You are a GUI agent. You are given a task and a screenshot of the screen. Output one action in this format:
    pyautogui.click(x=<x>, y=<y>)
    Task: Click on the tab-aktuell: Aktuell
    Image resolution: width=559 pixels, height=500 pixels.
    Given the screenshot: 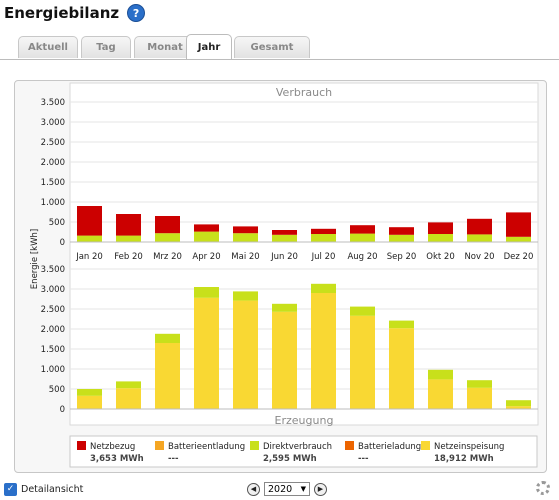 What is the action you would take?
    pyautogui.click(x=48, y=47)
    